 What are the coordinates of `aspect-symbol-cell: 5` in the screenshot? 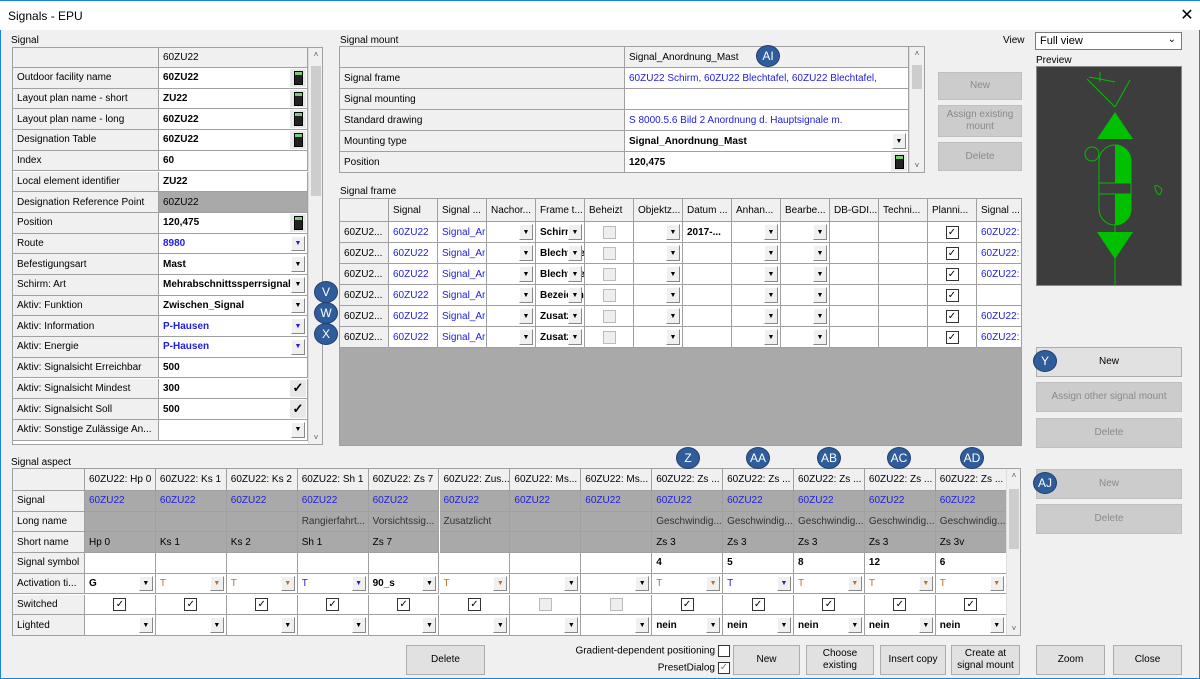 It's located at (758, 563).